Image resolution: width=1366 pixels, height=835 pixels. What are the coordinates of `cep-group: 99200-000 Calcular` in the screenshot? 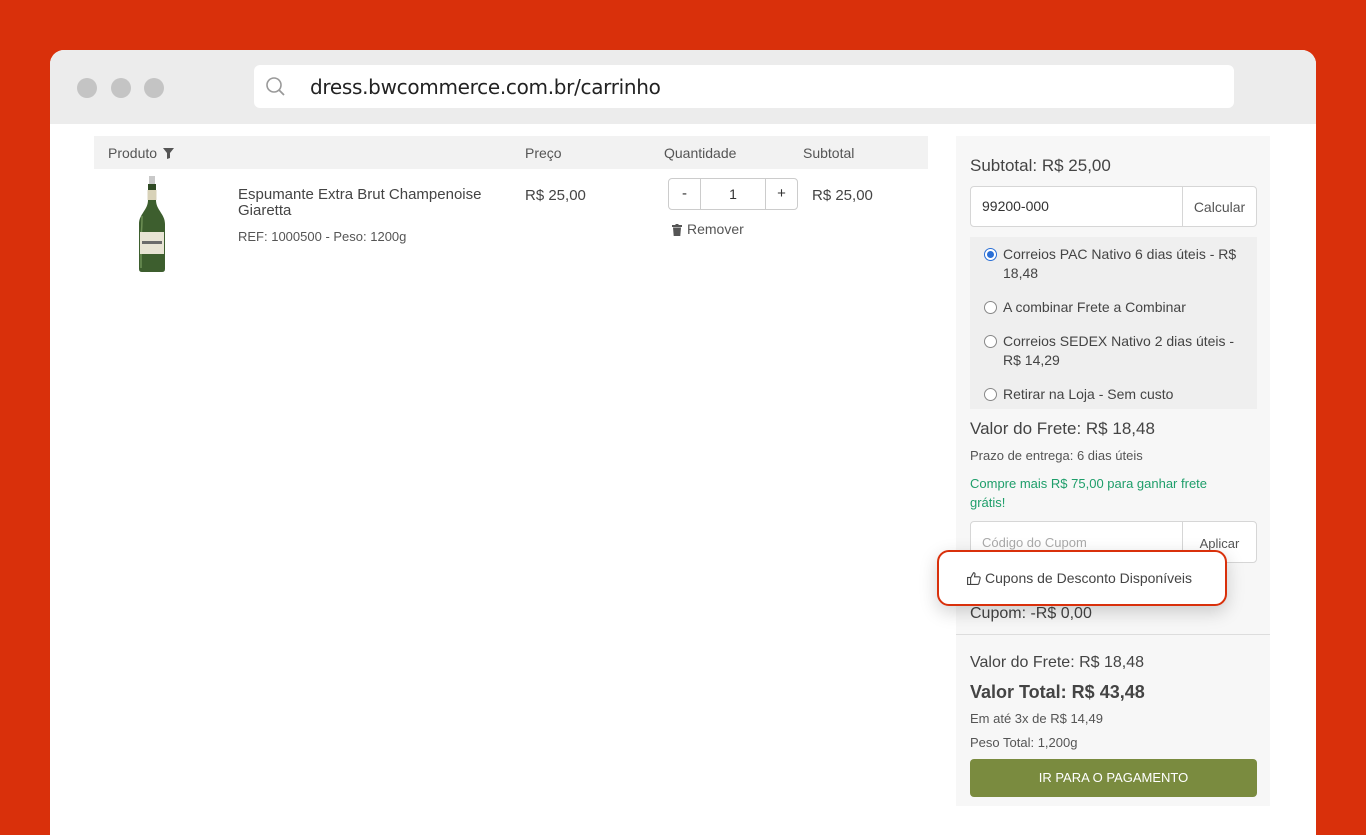 It's located at (1113, 206).